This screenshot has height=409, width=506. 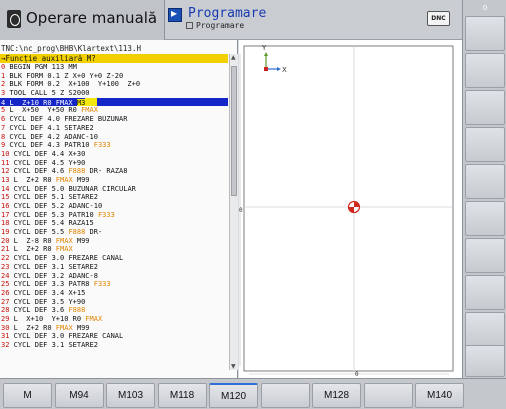 What do you see at coordinates (47, 153) in the screenshot?
I see `line-text: CYCL DEF 4.4 X+30` at bounding box center [47, 153].